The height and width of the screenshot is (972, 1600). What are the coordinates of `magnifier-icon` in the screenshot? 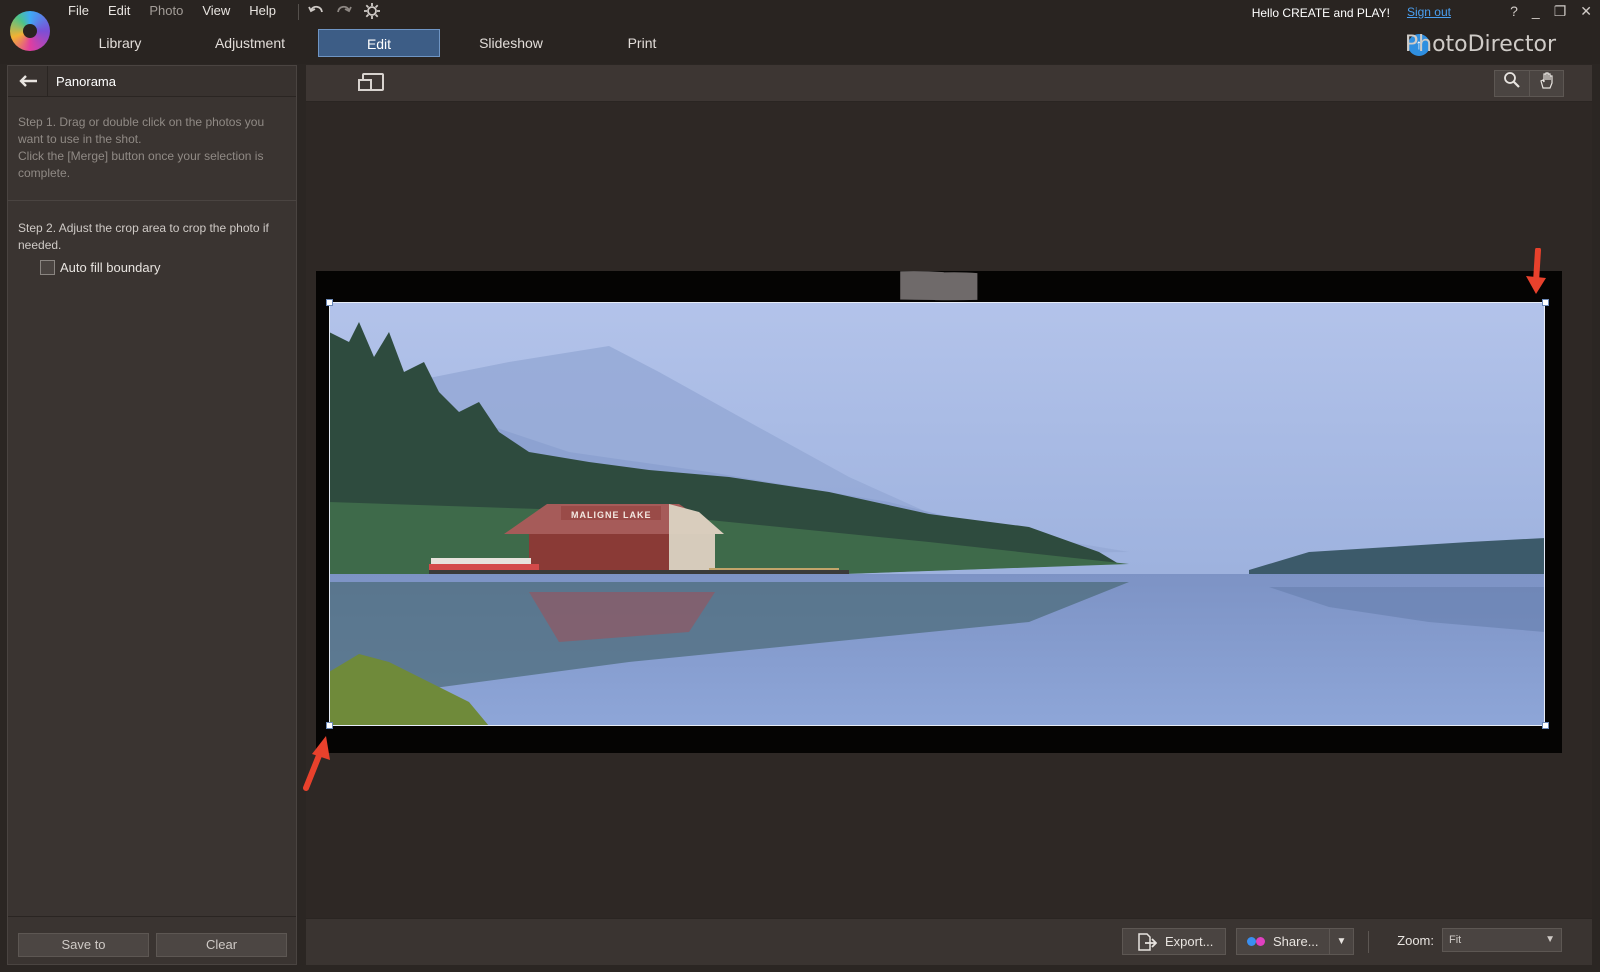 It's located at (1512, 83).